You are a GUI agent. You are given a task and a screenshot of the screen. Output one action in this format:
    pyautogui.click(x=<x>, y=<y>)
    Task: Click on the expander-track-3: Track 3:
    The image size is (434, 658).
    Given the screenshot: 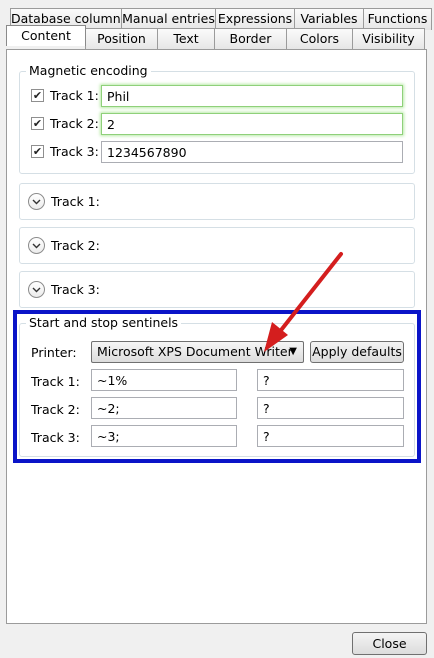 What is the action you would take?
    pyautogui.click(x=217, y=289)
    